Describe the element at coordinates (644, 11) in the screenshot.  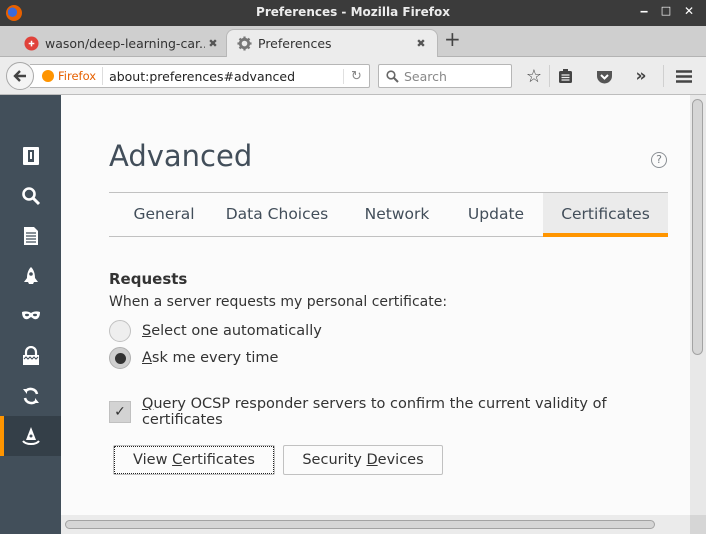
I see `minimize-button: ‒` at that location.